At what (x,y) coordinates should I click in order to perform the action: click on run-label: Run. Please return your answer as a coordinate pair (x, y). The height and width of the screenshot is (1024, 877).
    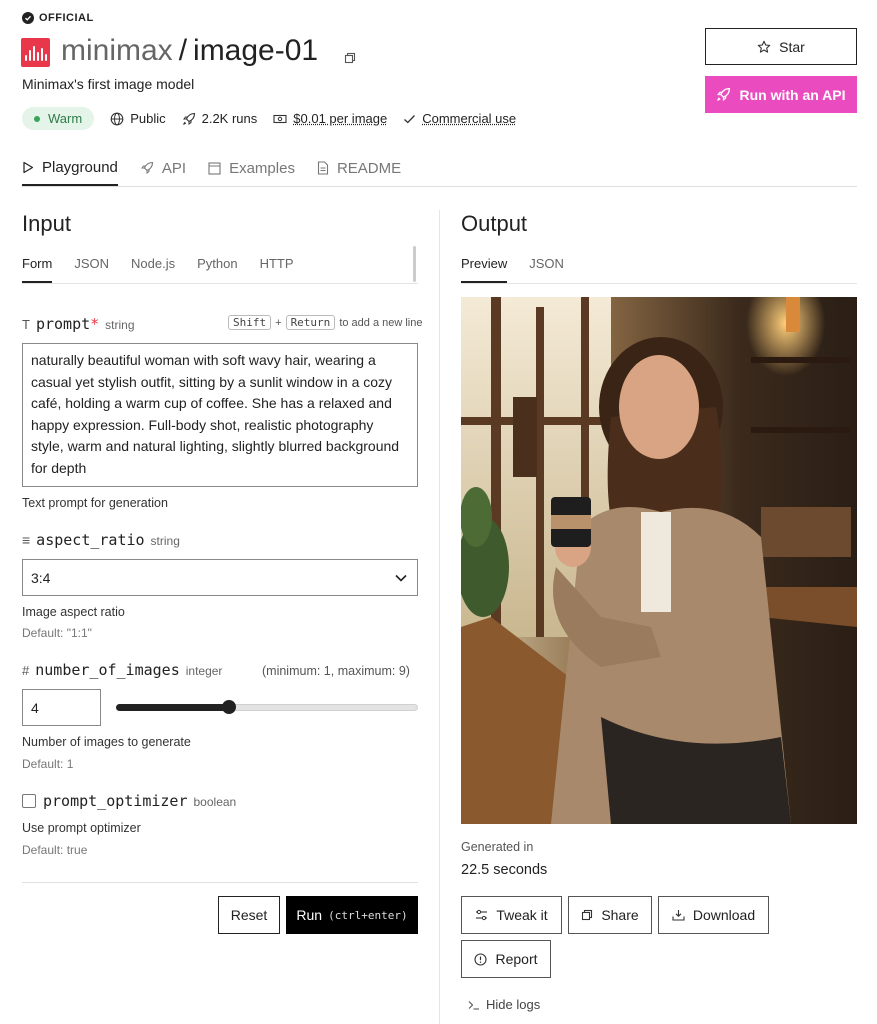
    Looking at the image, I should click on (309, 915).